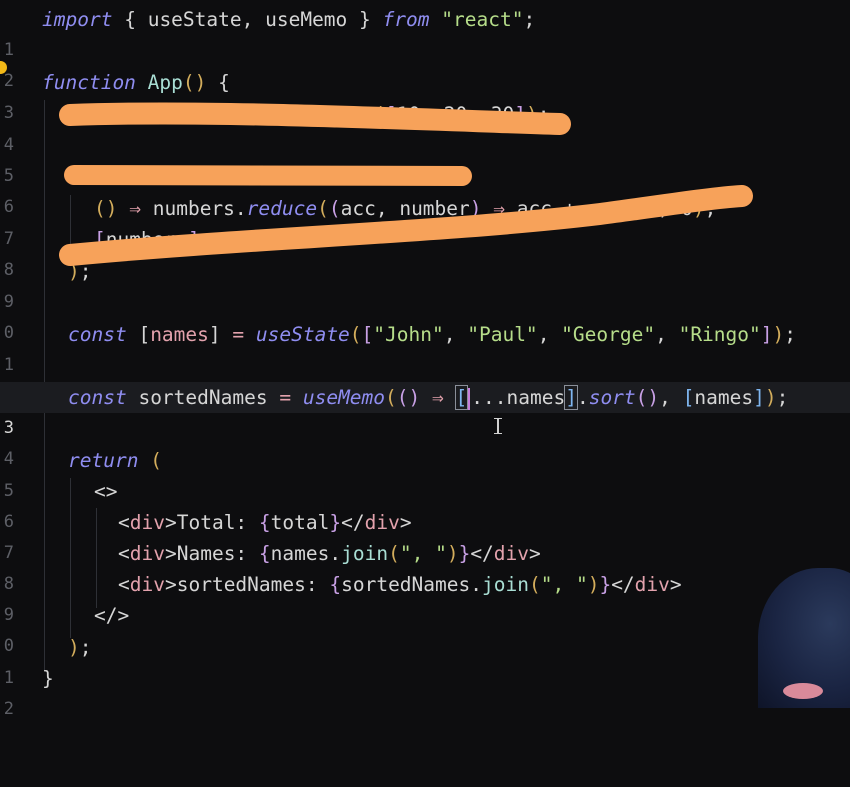  Describe the element at coordinates (425, 63) in the screenshot. I see `code-line-2: 2` at that location.